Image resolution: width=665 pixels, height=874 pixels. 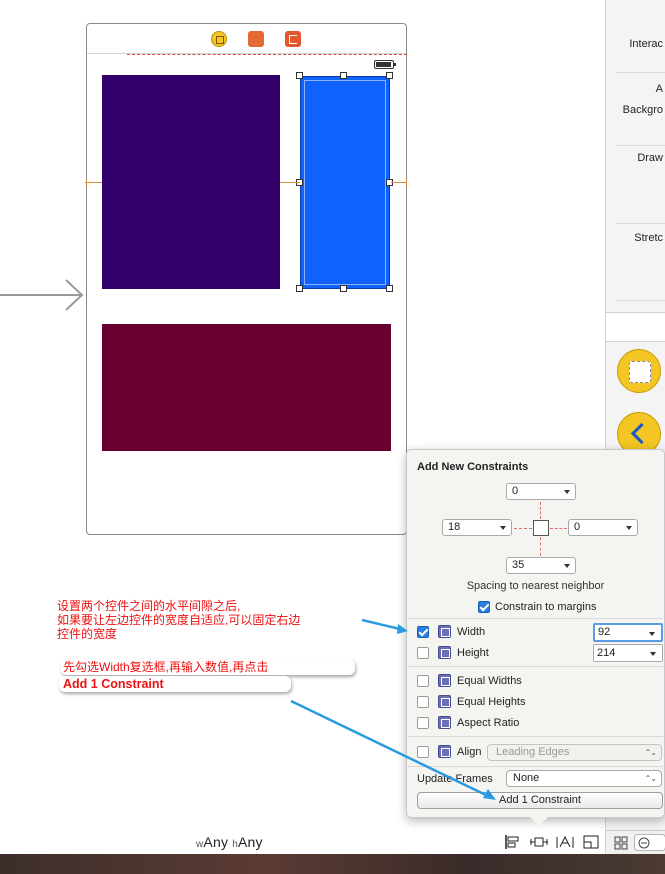 I want to click on object-library-filter-bar, so click(x=635, y=327).